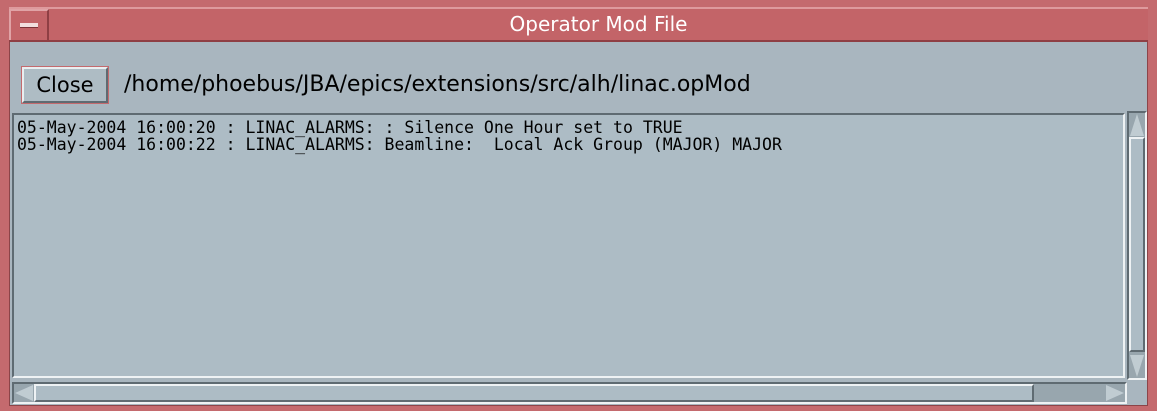  I want to click on scroll-right-arrow-icon, so click(1115, 393).